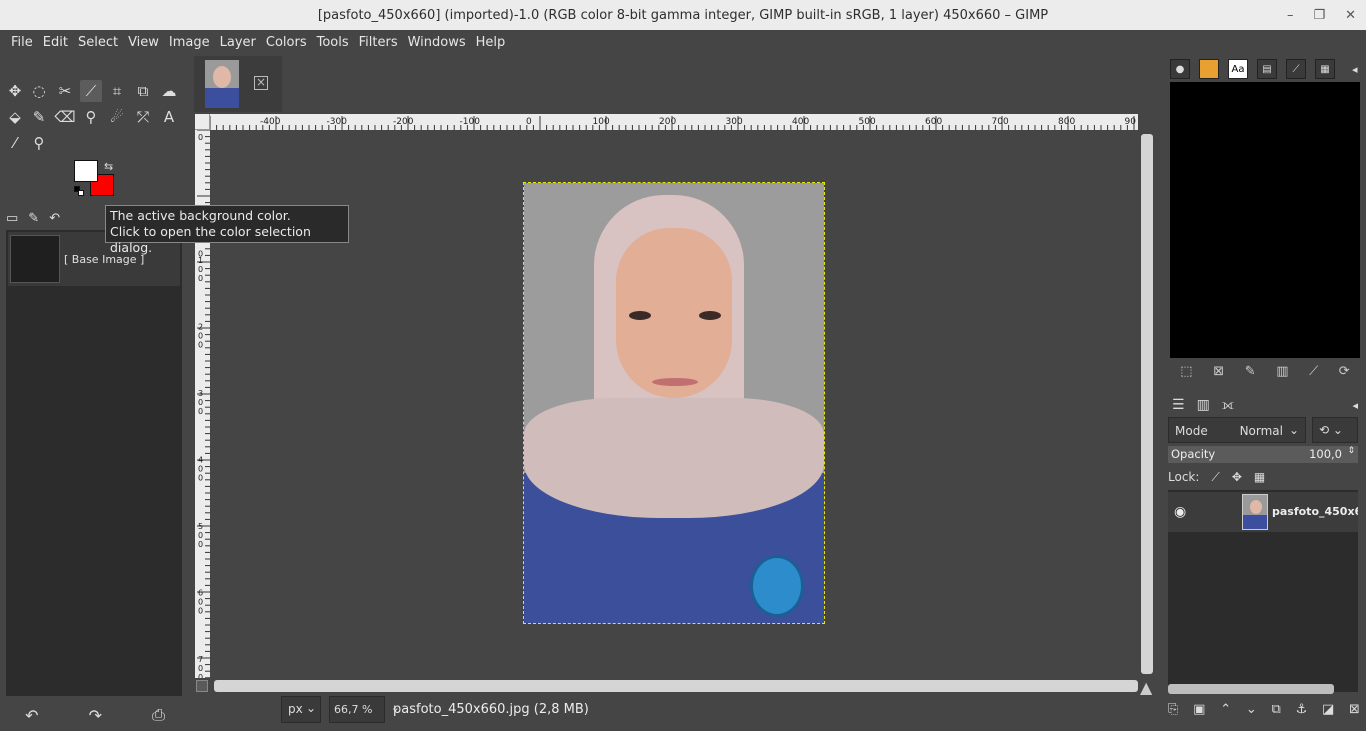  I want to click on vertical-scrollbar, so click(1147, 404).